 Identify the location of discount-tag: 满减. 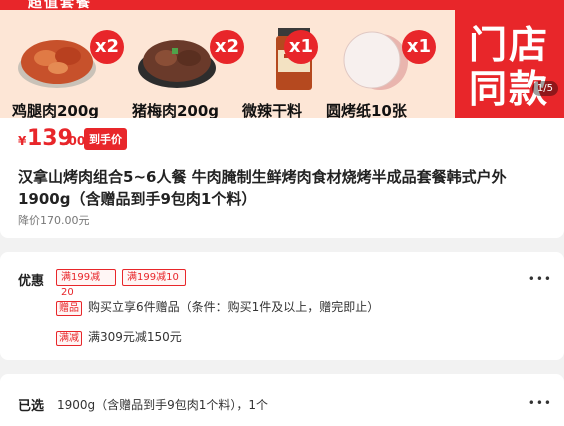
(69, 338).